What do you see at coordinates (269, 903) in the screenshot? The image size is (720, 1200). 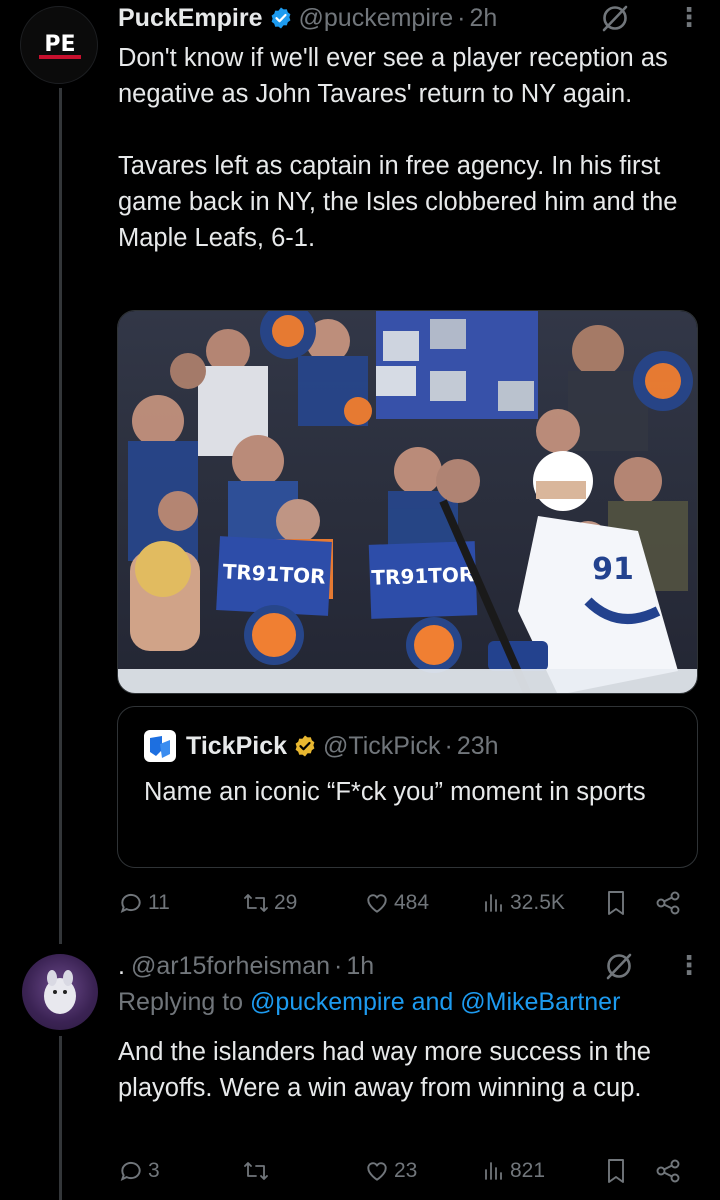 I see `repost-button: 29` at bounding box center [269, 903].